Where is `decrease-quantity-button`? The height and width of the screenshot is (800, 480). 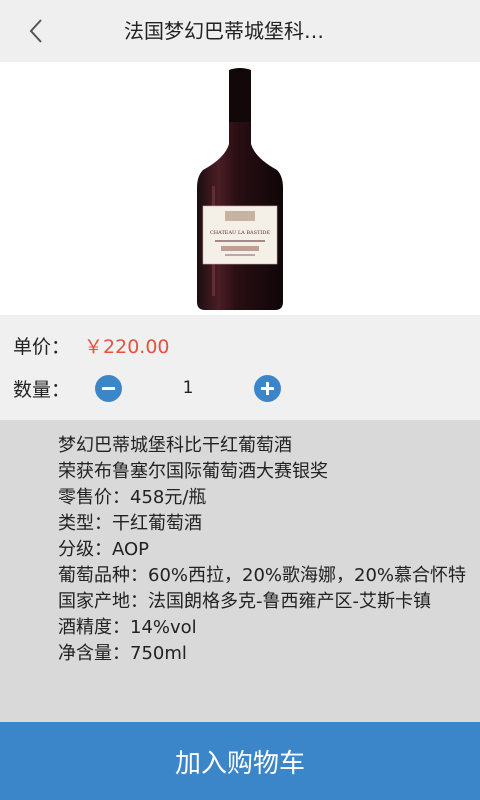
decrease-quantity-button is located at coordinates (109, 388).